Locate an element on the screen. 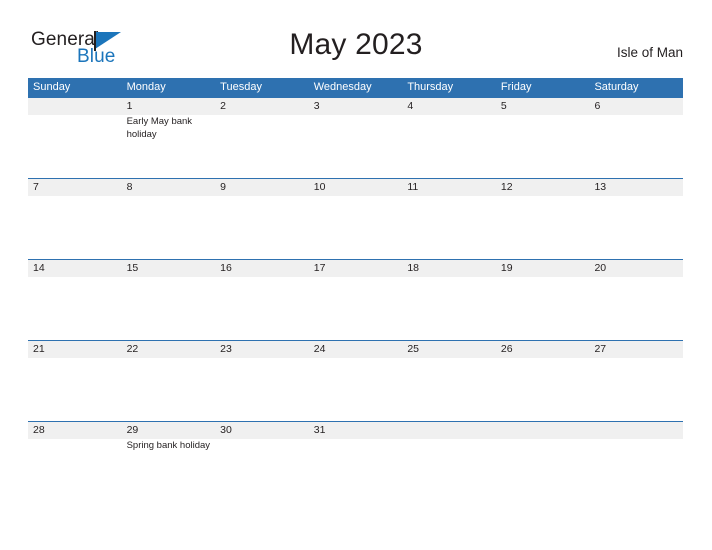  day-number: 11 is located at coordinates (413, 187).